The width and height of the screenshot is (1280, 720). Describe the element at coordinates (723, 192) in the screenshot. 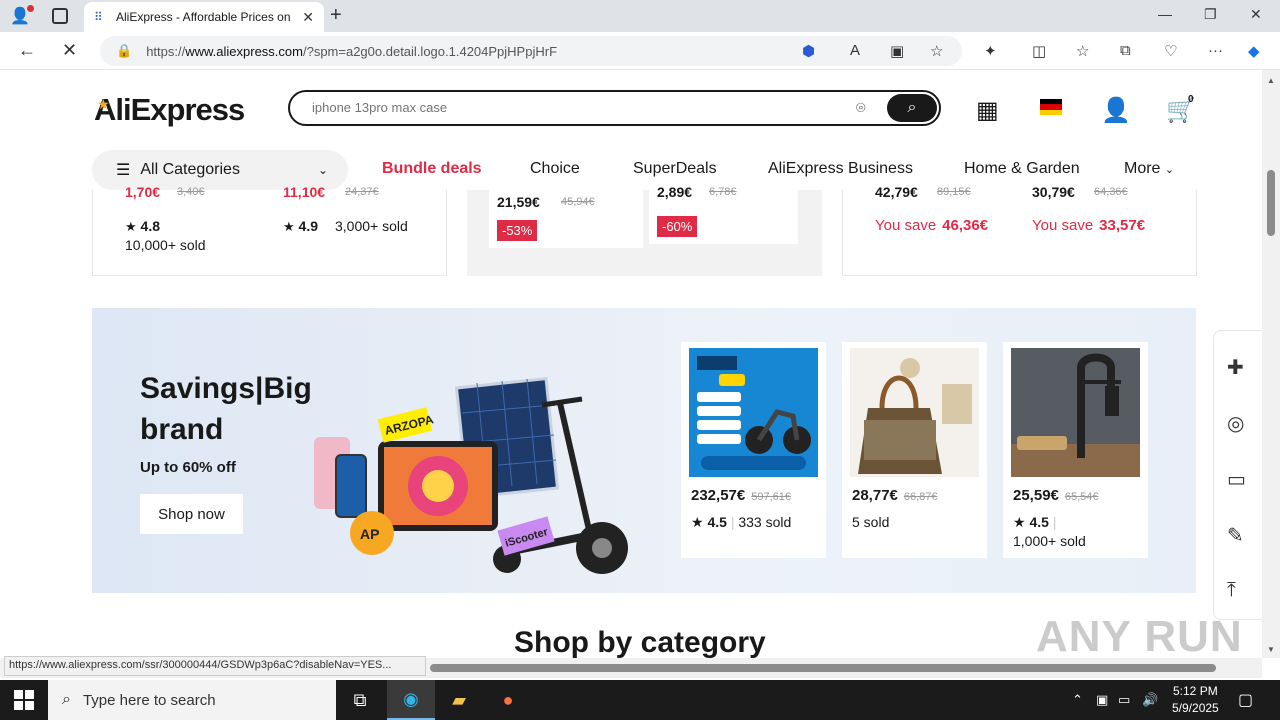

I see `product-old-price: 6,78€` at that location.